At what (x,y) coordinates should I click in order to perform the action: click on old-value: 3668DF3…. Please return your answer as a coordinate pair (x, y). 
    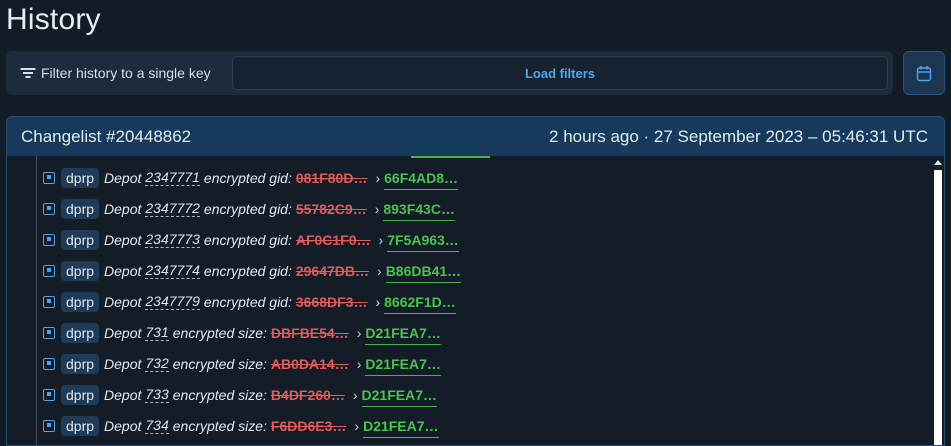
    Looking at the image, I should click on (331, 301).